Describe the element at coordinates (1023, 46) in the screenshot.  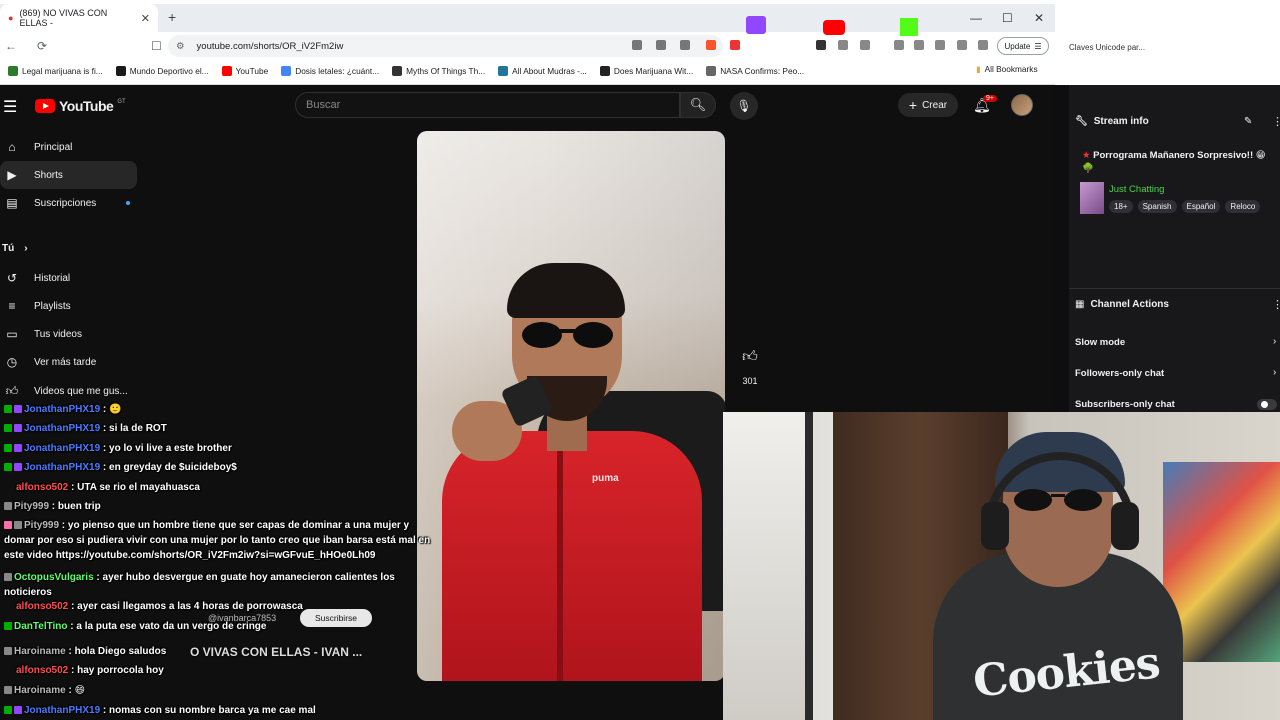
I see `update-button: Update ☰` at that location.